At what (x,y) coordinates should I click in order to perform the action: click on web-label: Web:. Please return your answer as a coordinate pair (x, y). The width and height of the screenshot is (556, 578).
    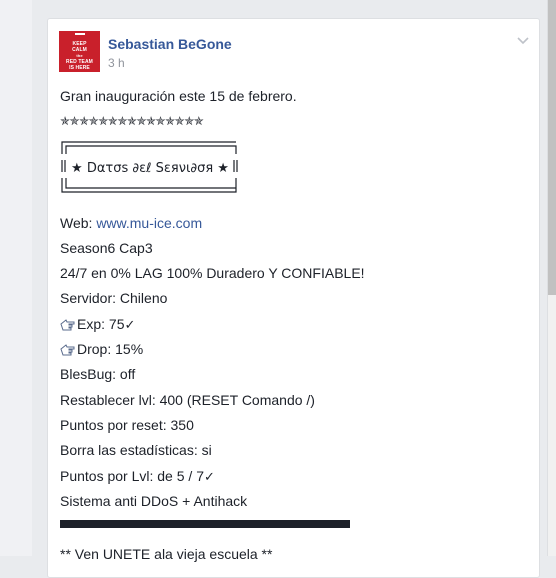
    Looking at the image, I should click on (78, 222).